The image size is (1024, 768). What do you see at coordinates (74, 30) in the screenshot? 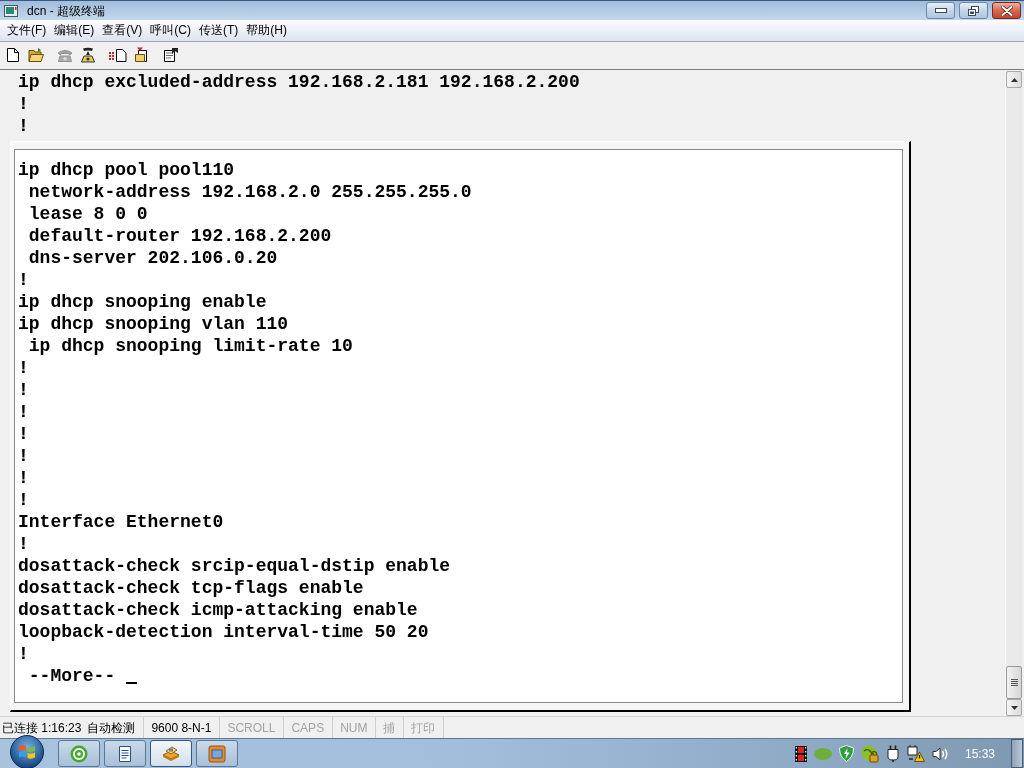
I see `menu-item: 编辑(E)` at bounding box center [74, 30].